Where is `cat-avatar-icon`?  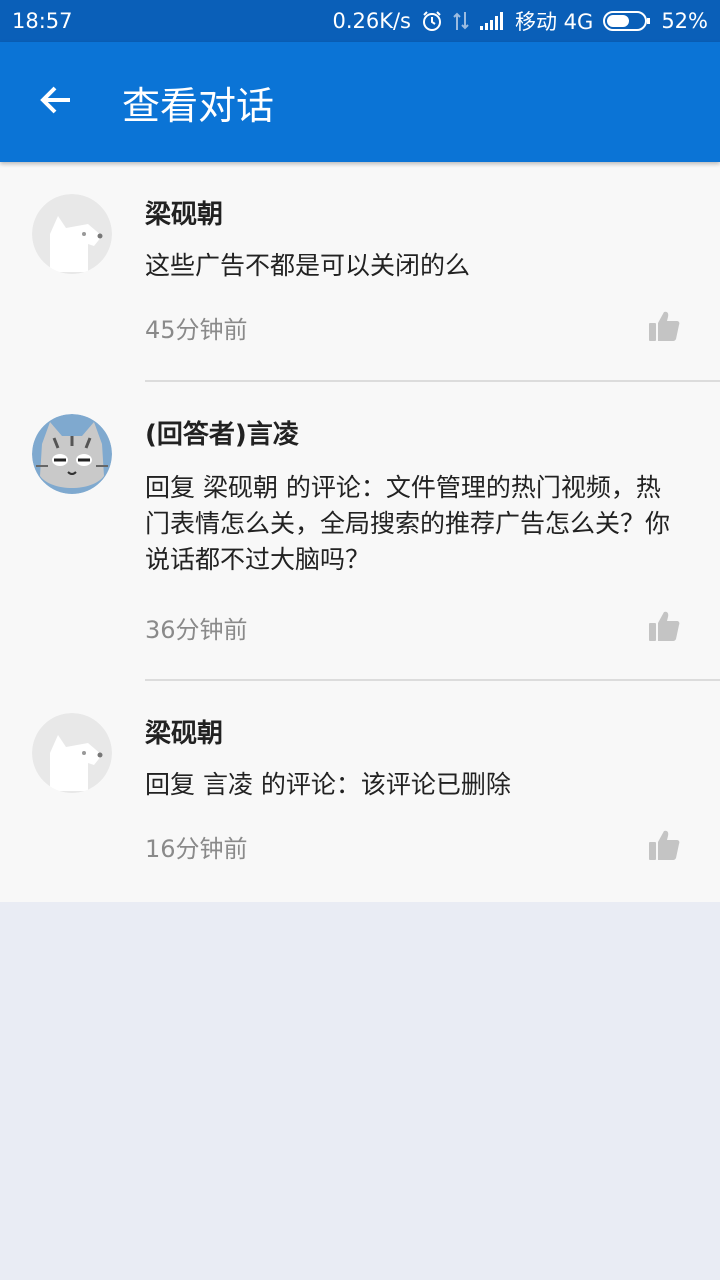 cat-avatar-icon is located at coordinates (72, 454).